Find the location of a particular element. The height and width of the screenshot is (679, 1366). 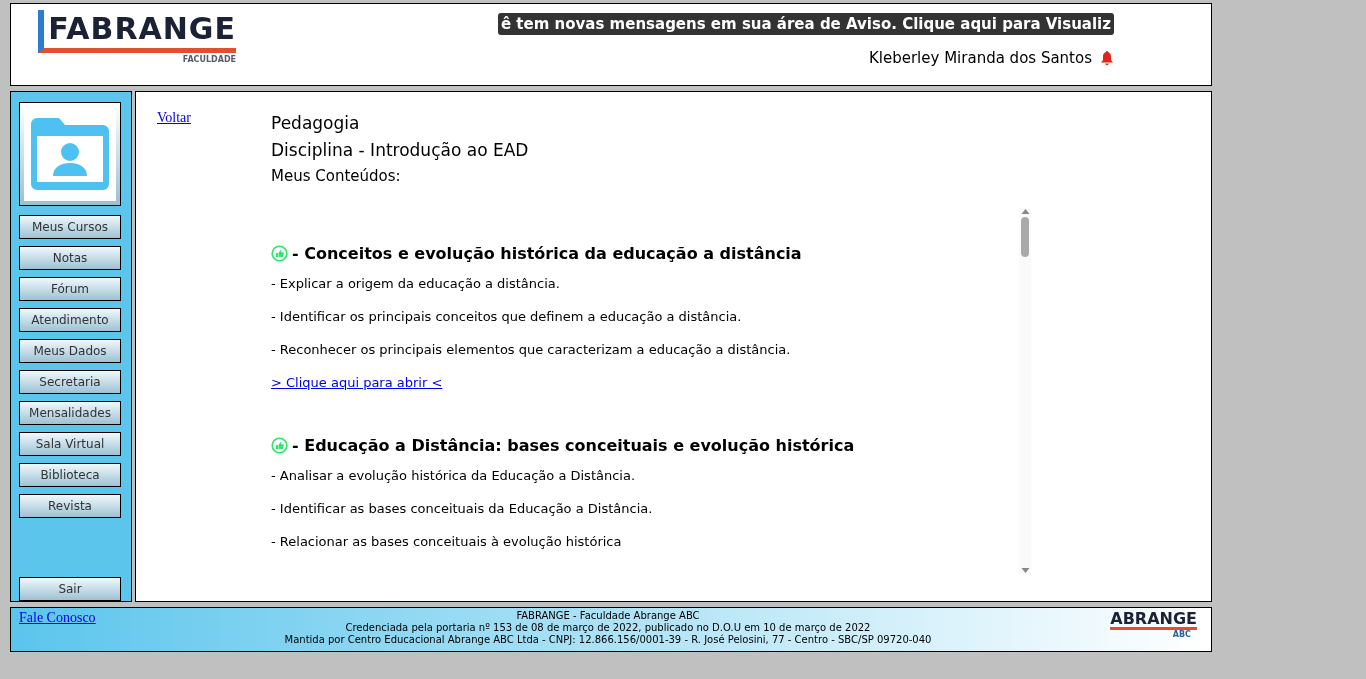

nav-button: Biblioteca is located at coordinates (70, 475).